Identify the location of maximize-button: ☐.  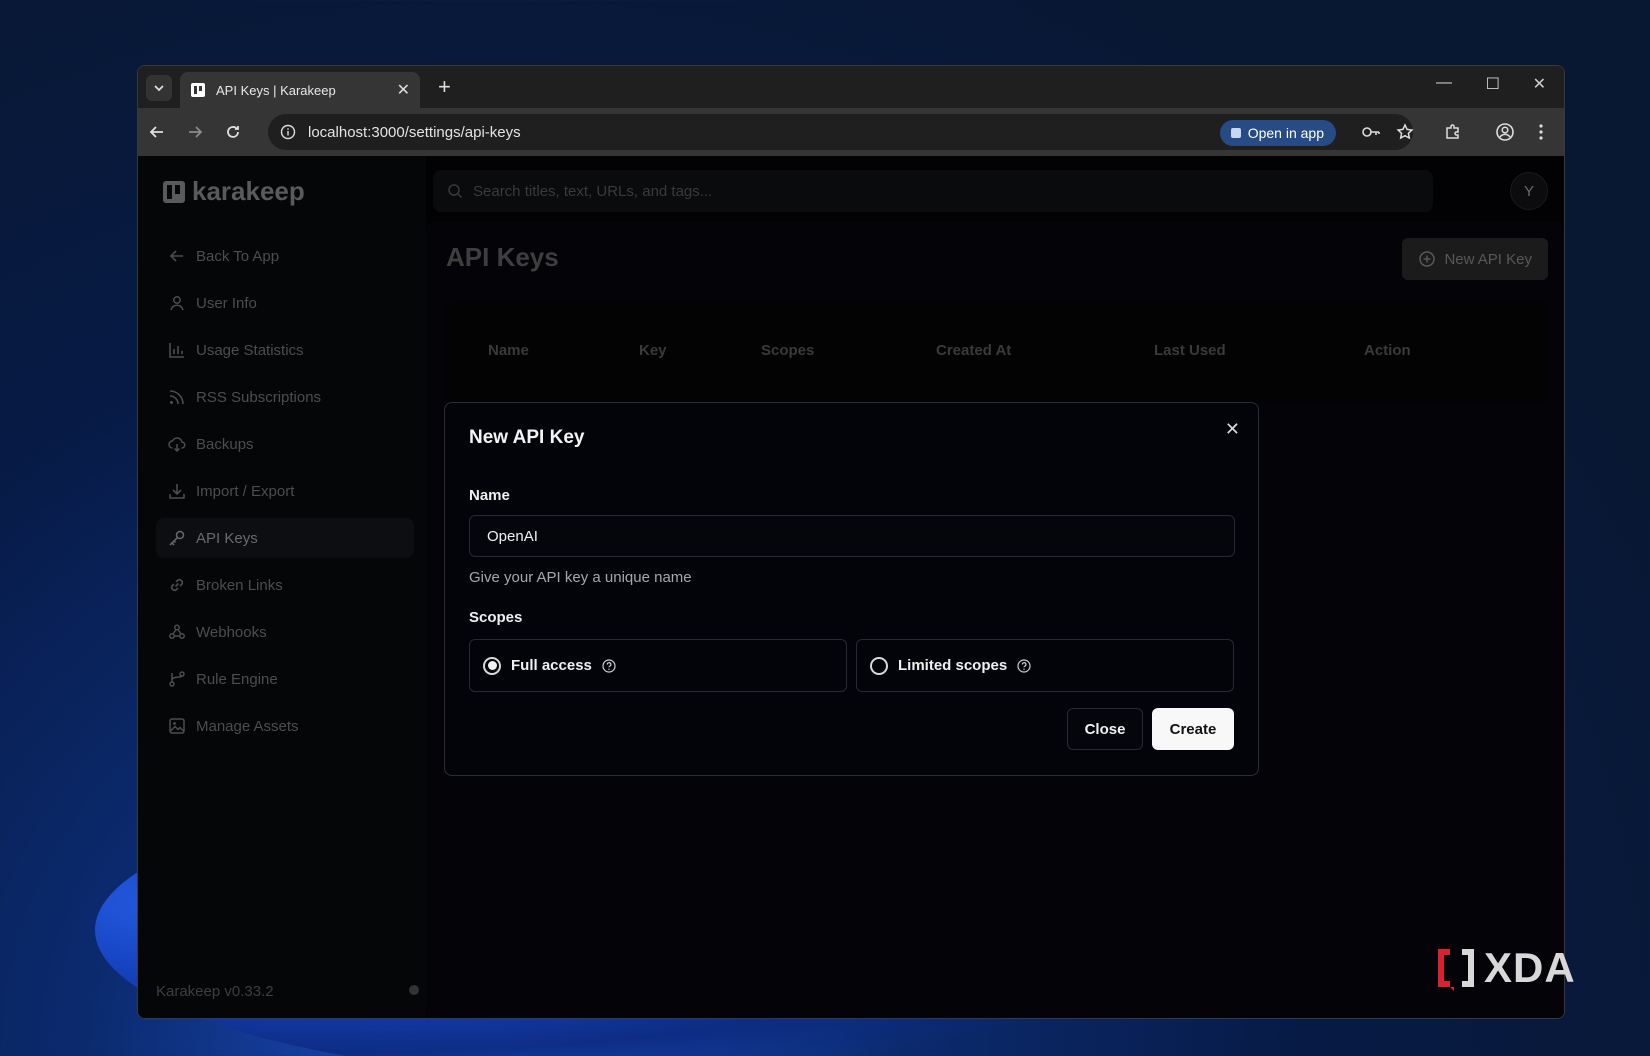
(1493, 84).